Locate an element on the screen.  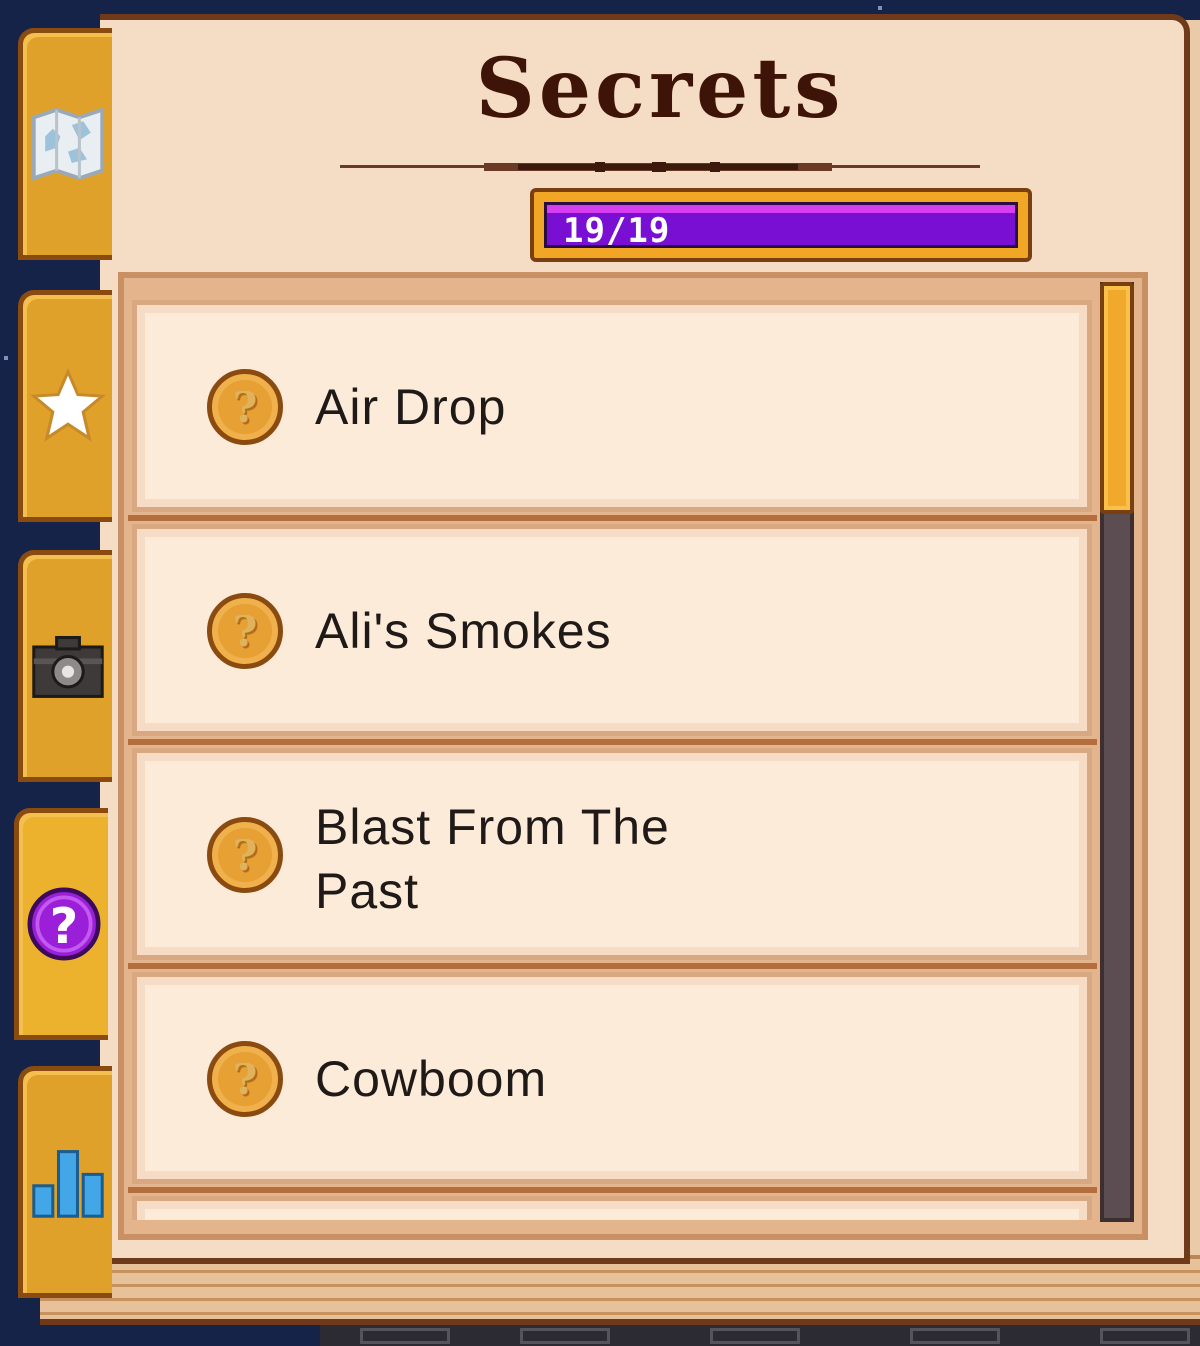
list-item: ? Ali's Smokes is located at coordinates (612, 634).